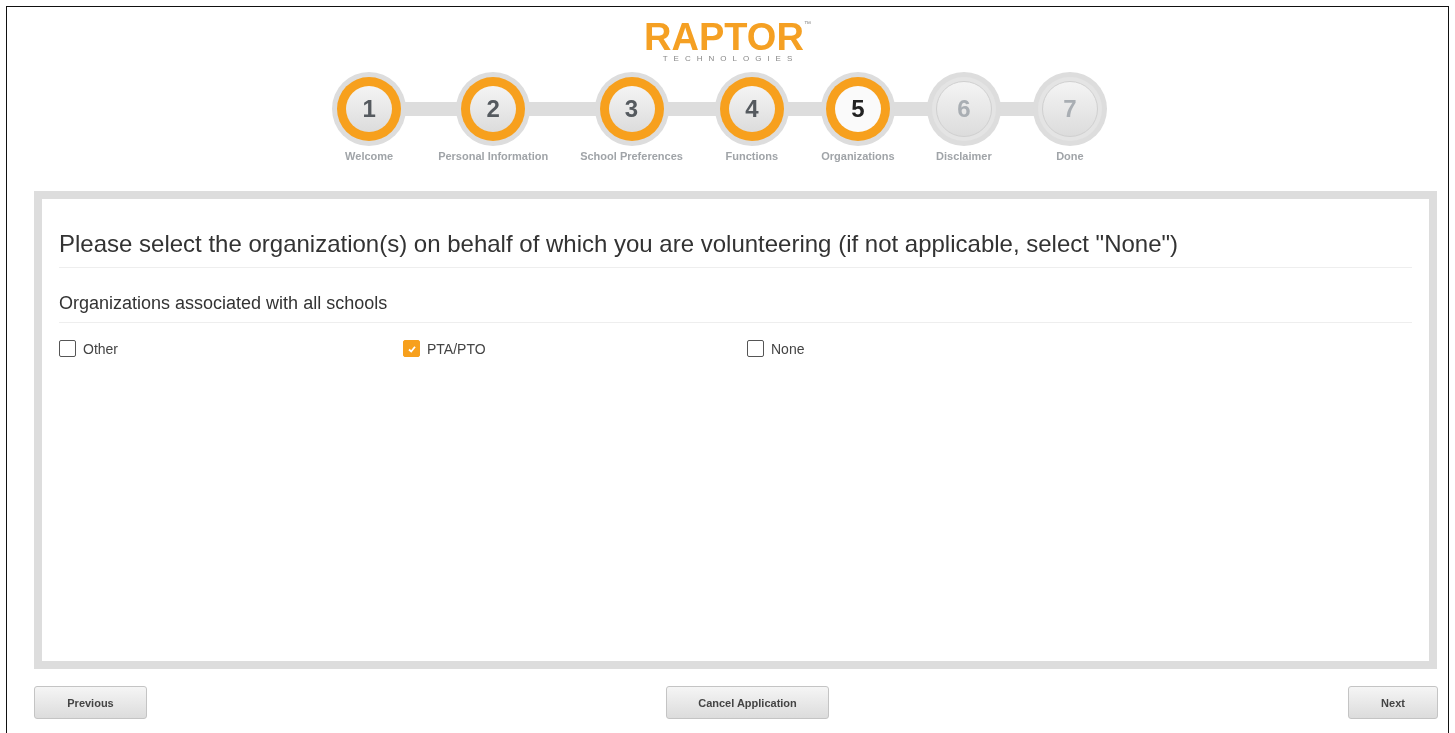 This screenshot has width=1455, height=733. I want to click on step-circle: 5, so click(857, 109).